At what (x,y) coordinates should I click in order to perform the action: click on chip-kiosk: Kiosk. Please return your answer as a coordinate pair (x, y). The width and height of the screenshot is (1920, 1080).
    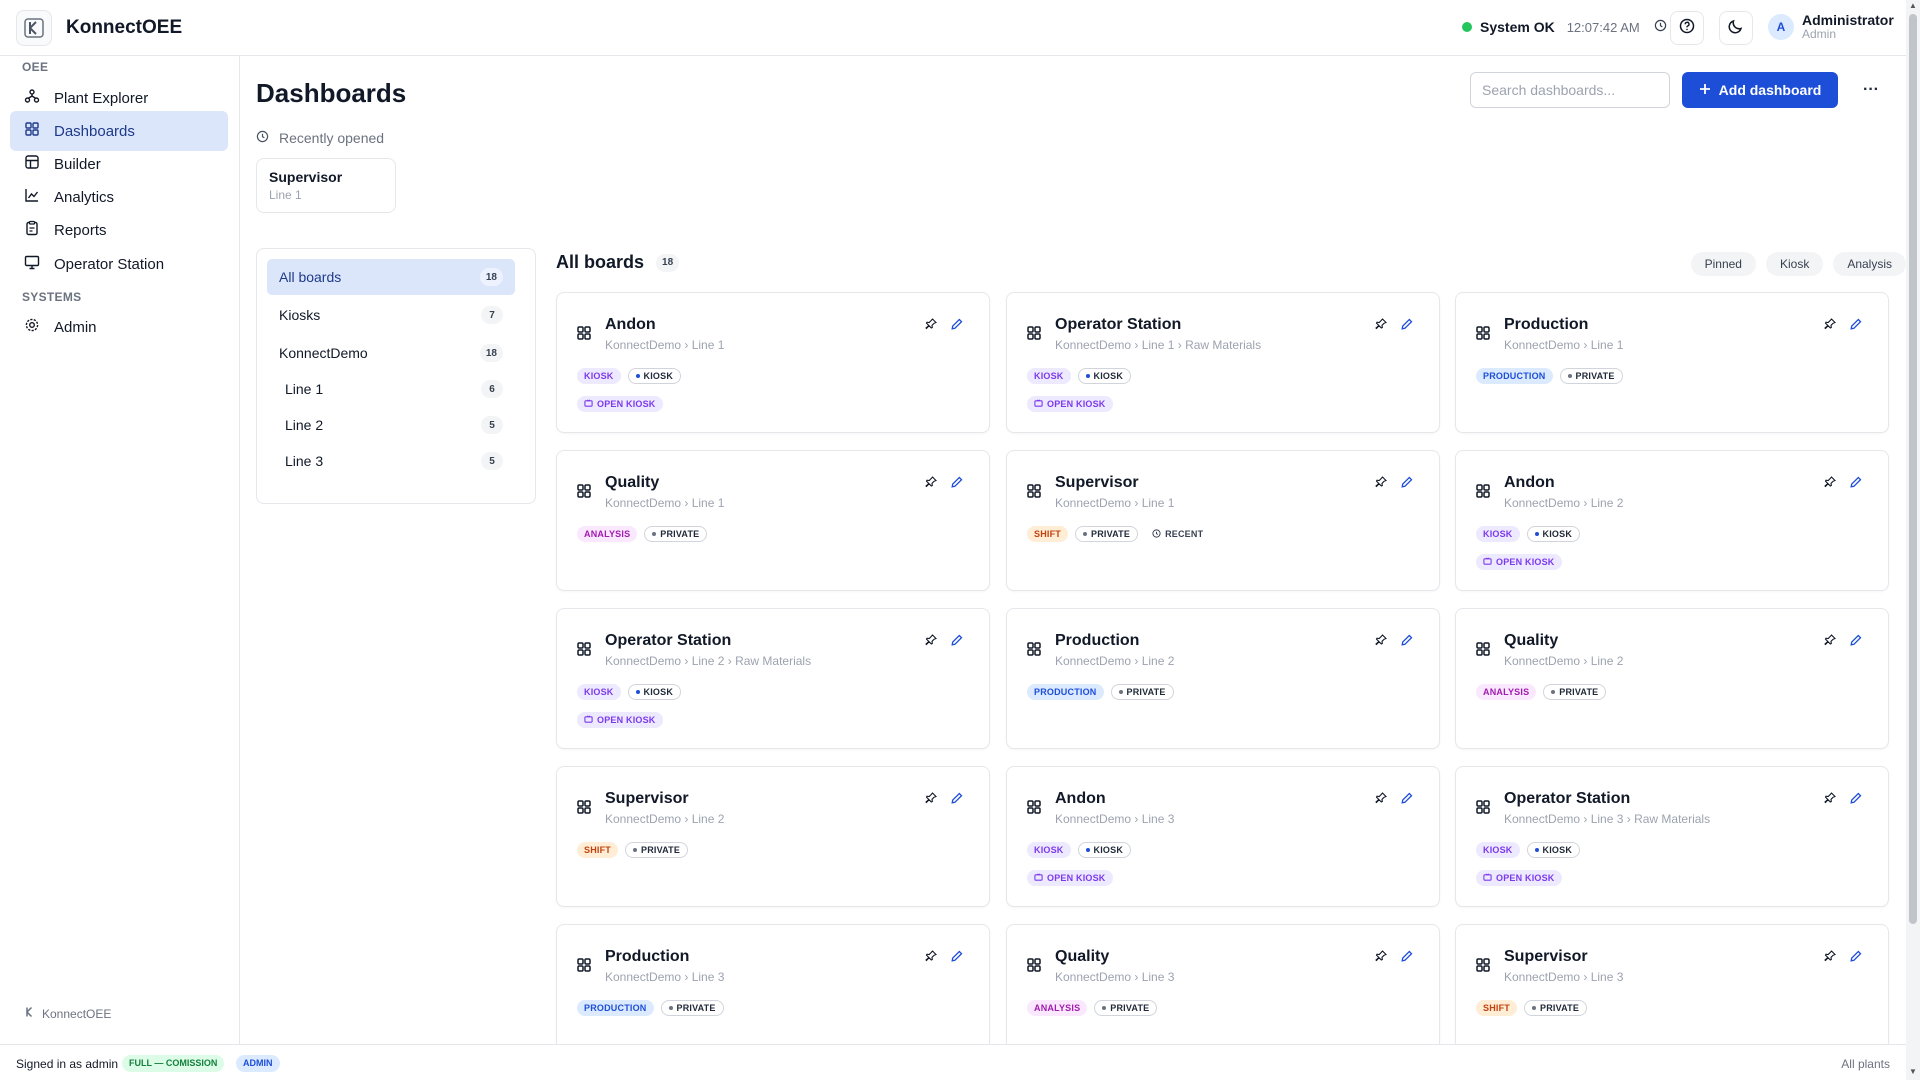
    Looking at the image, I should click on (1794, 264).